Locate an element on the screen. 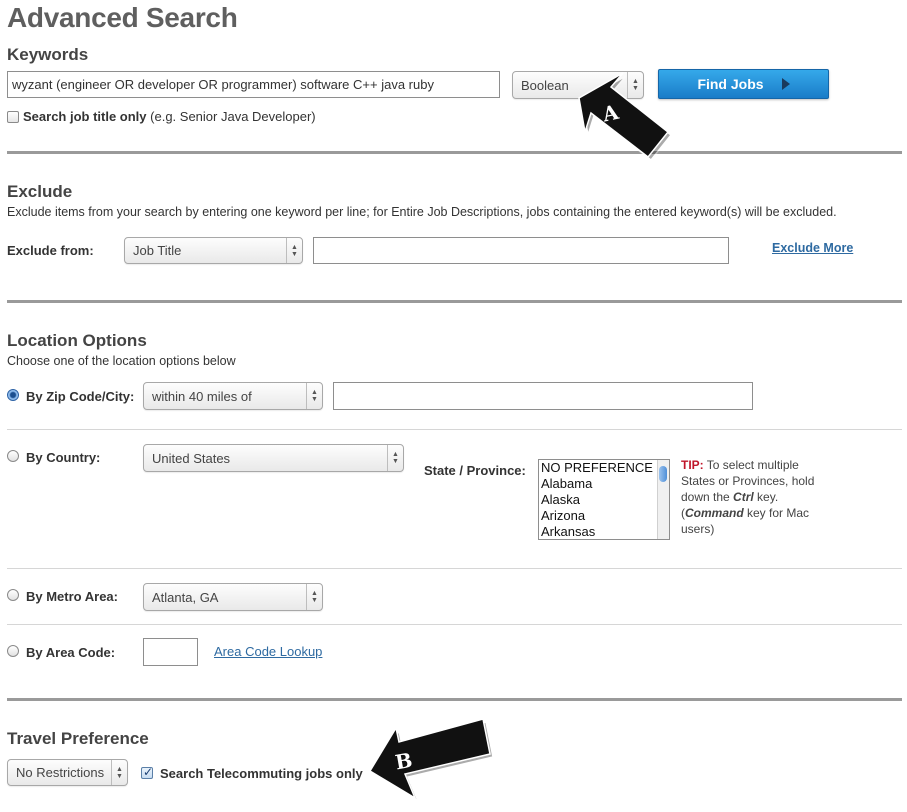 The image size is (907, 812). telecommute-label: Search Telecommuting jobs only is located at coordinates (261, 773).